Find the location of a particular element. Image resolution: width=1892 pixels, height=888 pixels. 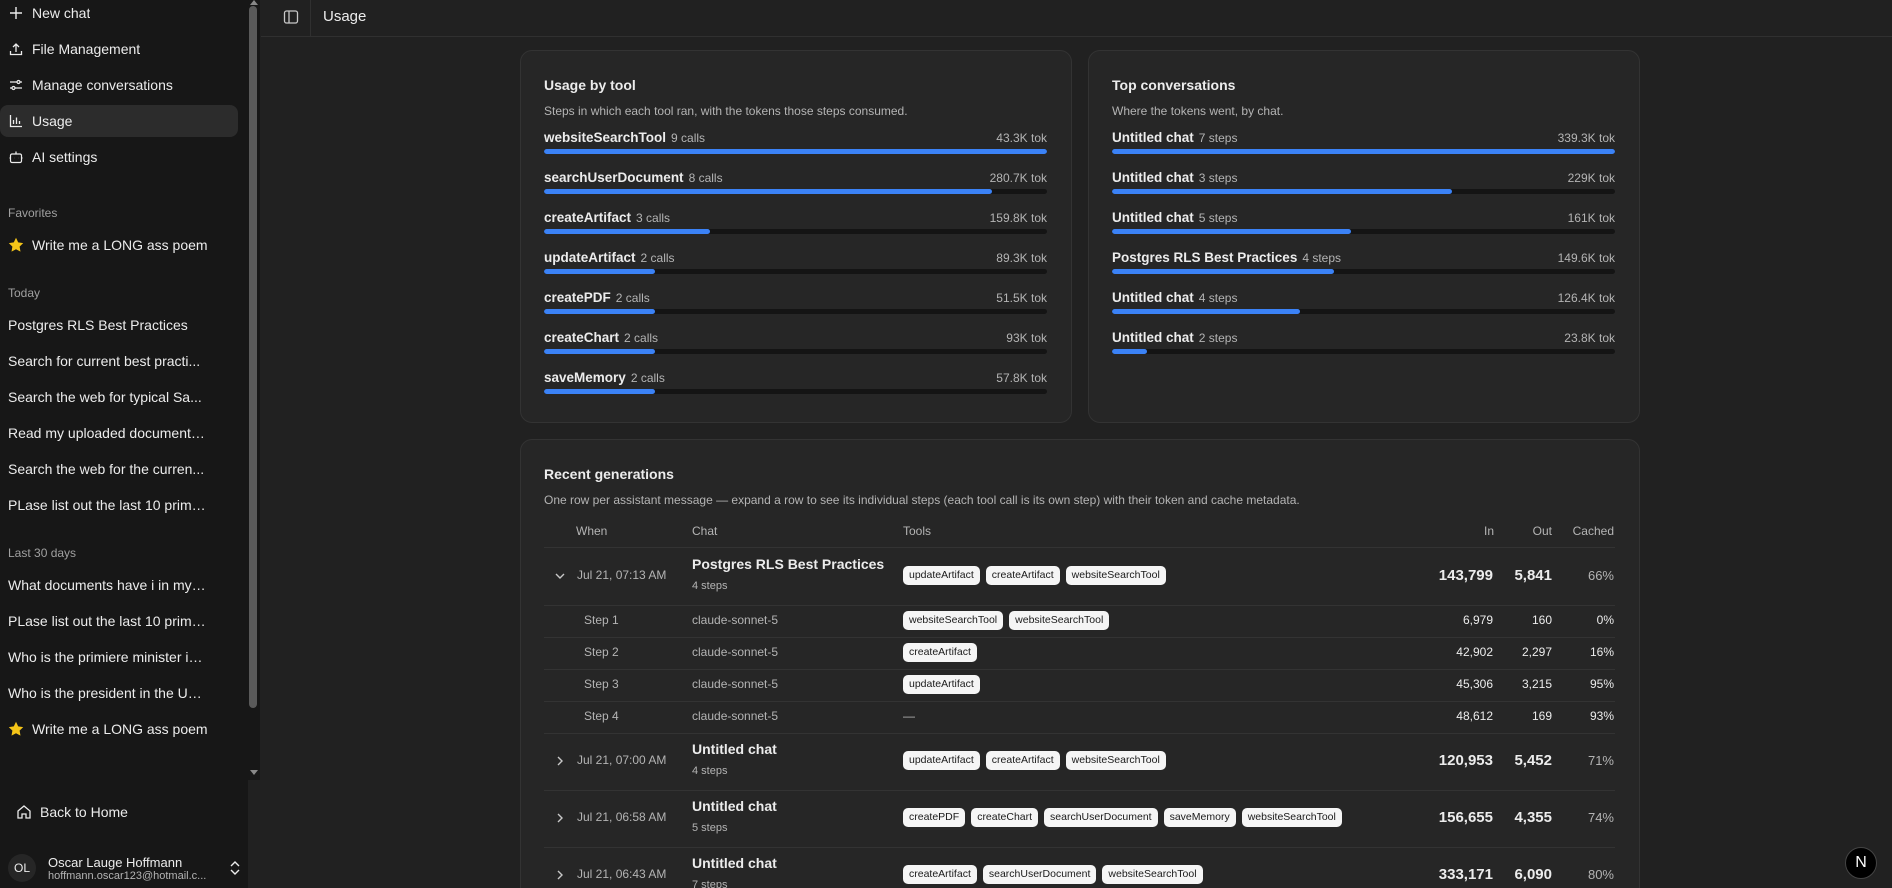

usage-nav-button: Usage is located at coordinates (119, 121).